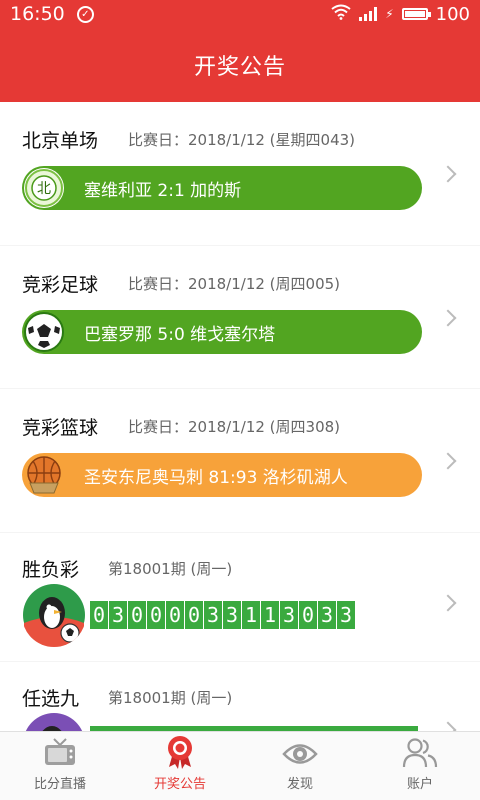 This screenshot has height=800, width=480. Describe the element at coordinates (60, 428) in the screenshot. I see `result-name: 竞彩篮球` at that location.